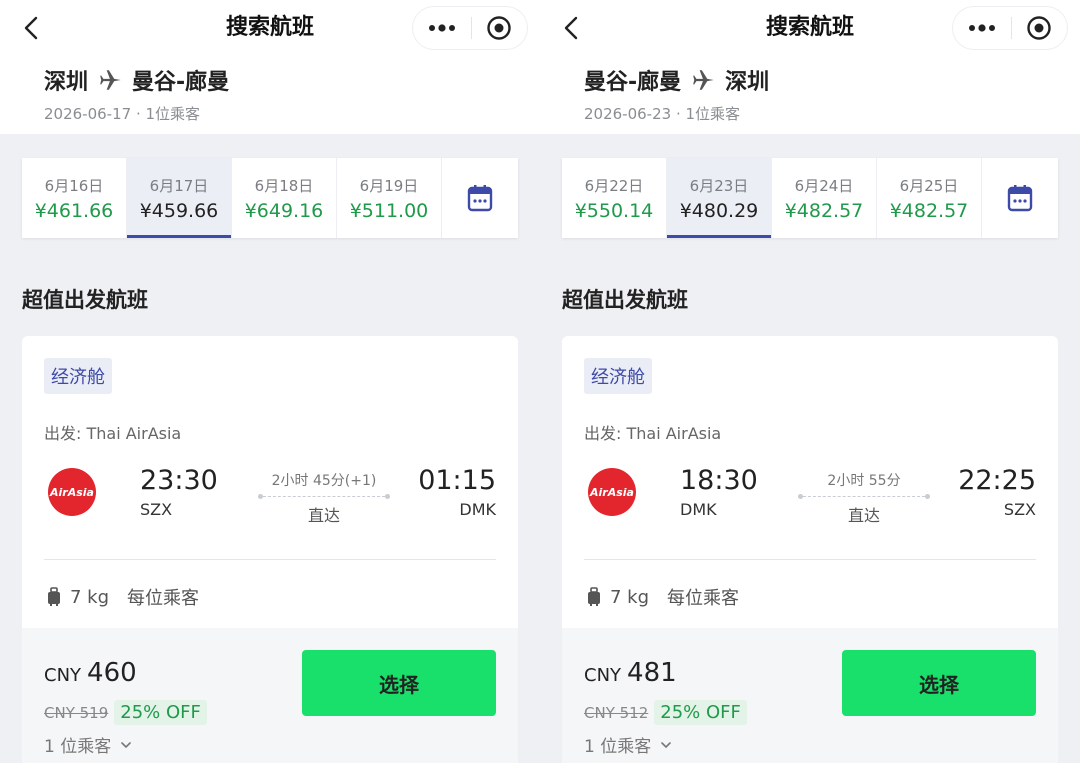 The image size is (1080, 763). What do you see at coordinates (1019, 509) in the screenshot?
I see `arrival-code: SZX` at bounding box center [1019, 509].